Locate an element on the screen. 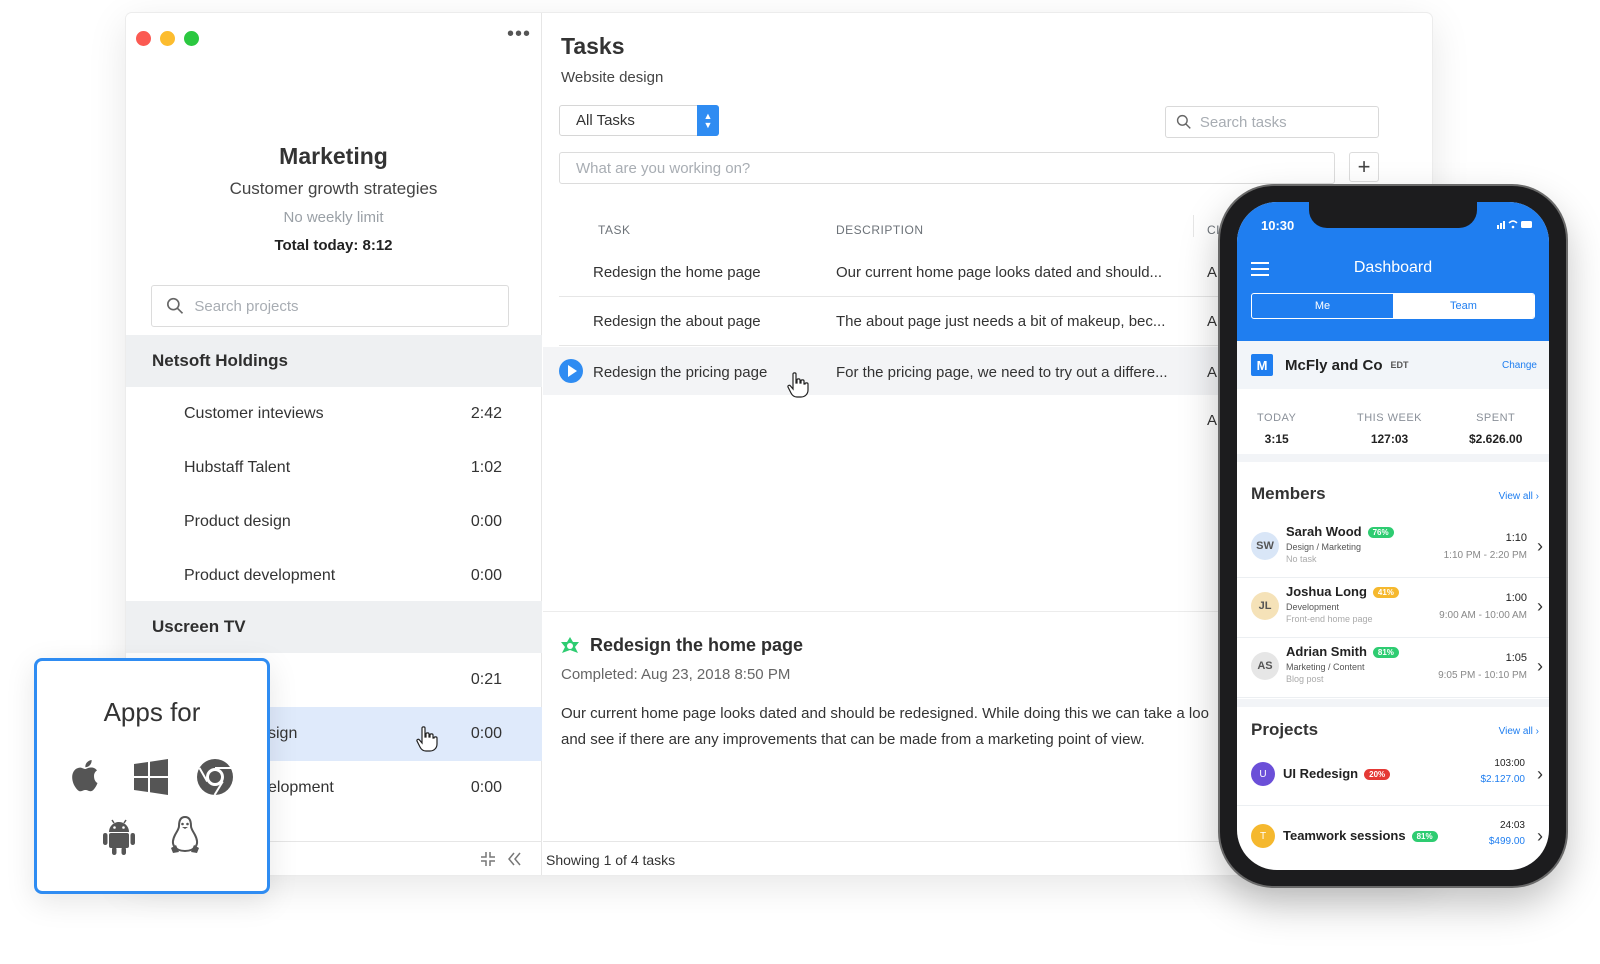 The width and height of the screenshot is (1600, 964). status-time: 10:30 is located at coordinates (1278, 225).